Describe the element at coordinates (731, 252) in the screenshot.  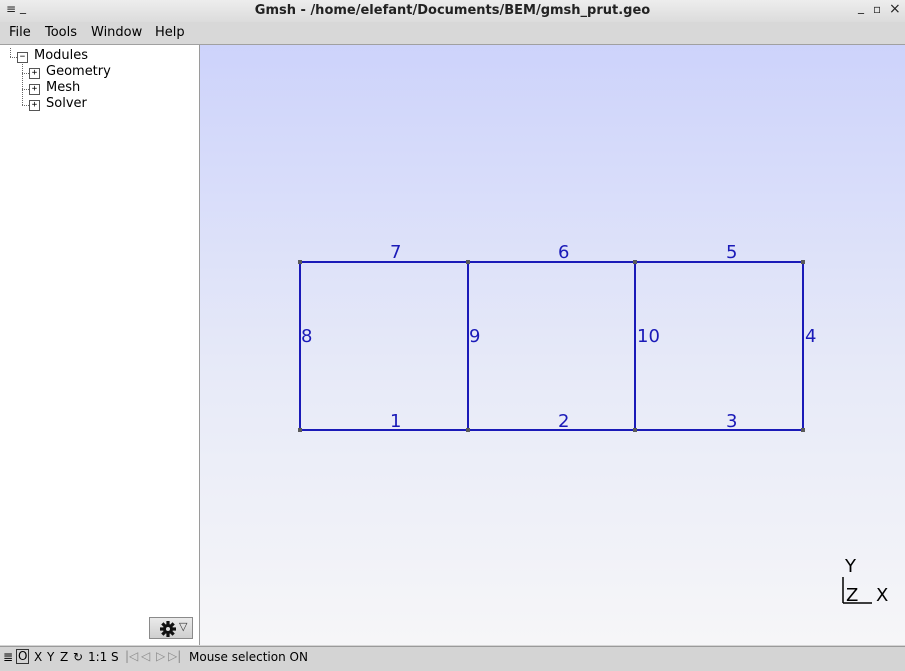
I see `line-label-5: 5` at that location.